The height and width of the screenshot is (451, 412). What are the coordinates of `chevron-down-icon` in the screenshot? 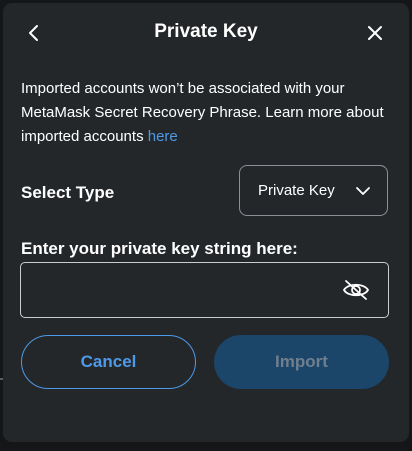 It's located at (363, 191).